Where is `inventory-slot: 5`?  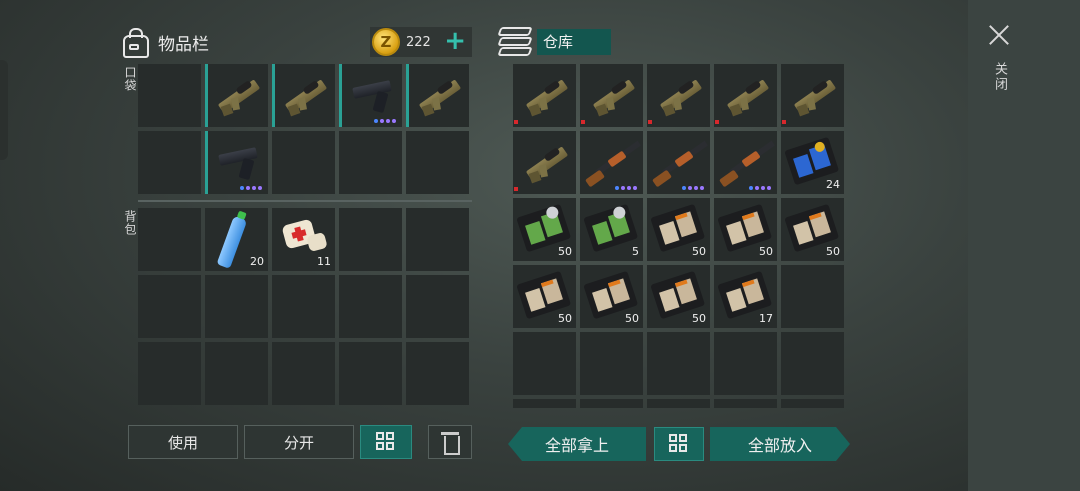
inventory-slot: 5 is located at coordinates (611, 229).